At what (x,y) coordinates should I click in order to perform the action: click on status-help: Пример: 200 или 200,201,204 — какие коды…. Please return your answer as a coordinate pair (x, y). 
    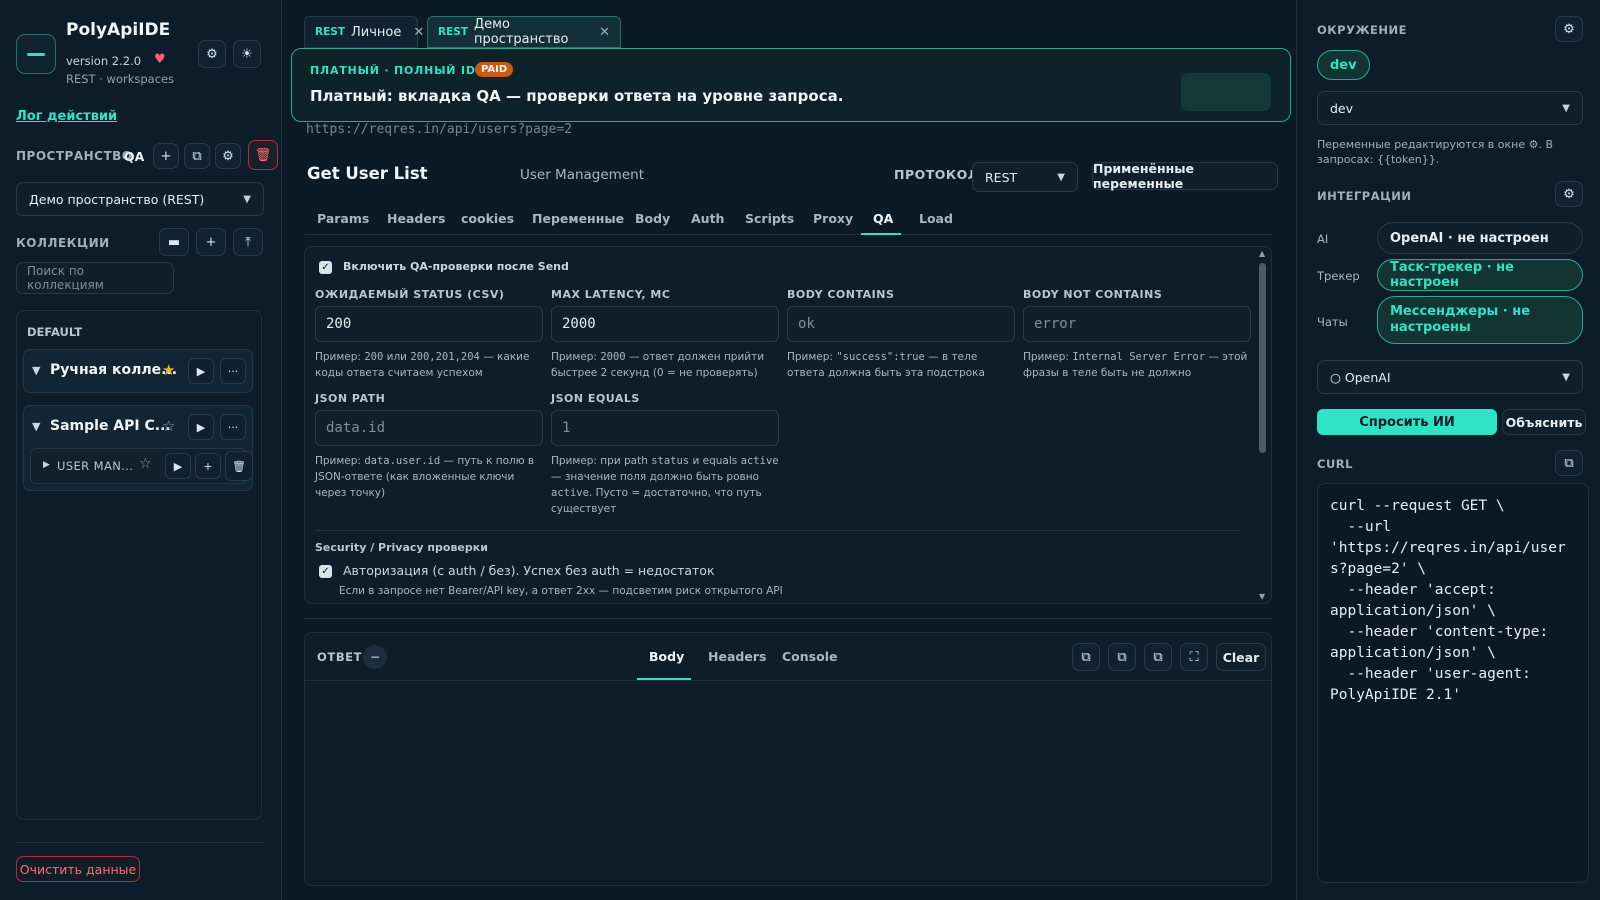
    Looking at the image, I should click on (422, 365).